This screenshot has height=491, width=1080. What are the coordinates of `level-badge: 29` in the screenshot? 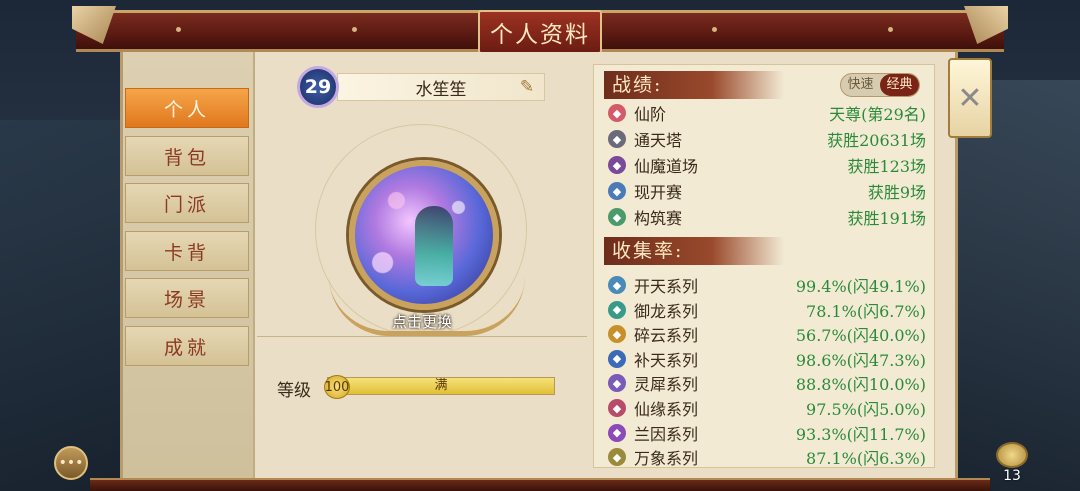 It's located at (318, 87).